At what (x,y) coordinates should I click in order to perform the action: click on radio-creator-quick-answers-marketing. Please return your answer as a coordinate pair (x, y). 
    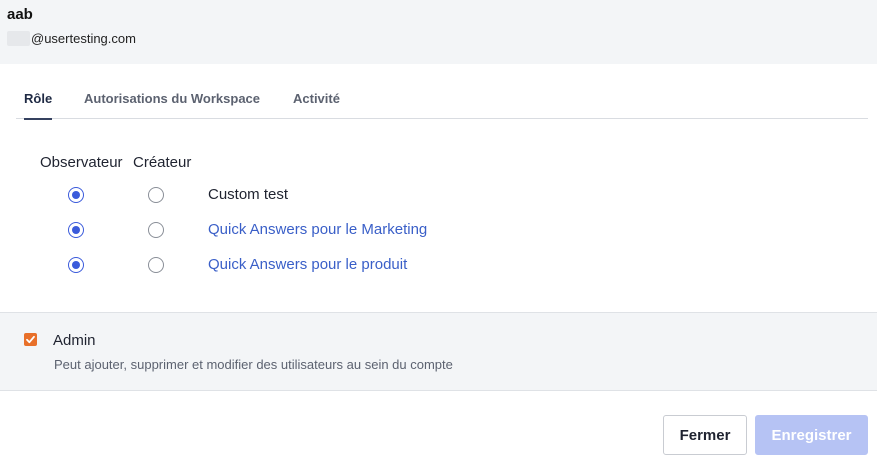
    Looking at the image, I should click on (156, 230).